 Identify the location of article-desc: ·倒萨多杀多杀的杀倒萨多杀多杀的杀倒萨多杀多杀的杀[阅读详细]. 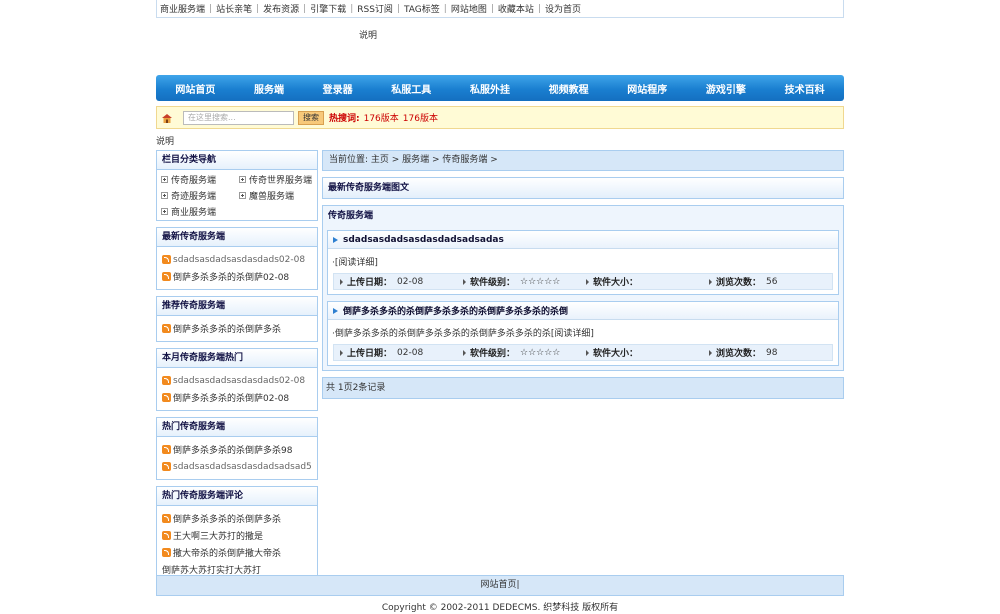
(583, 332).